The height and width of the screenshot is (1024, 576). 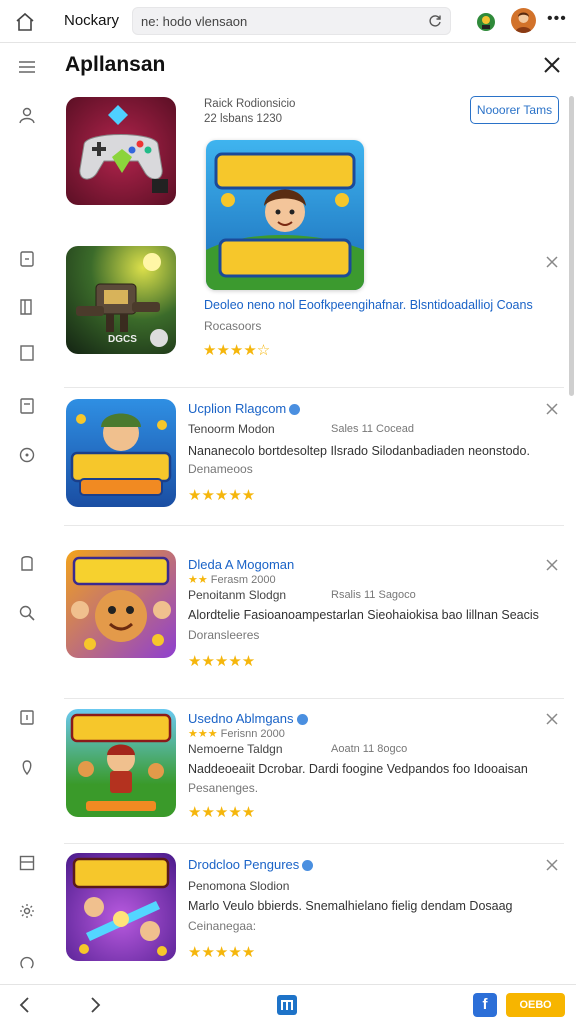 I want to click on more-options-icon: •••, so click(x=557, y=19).